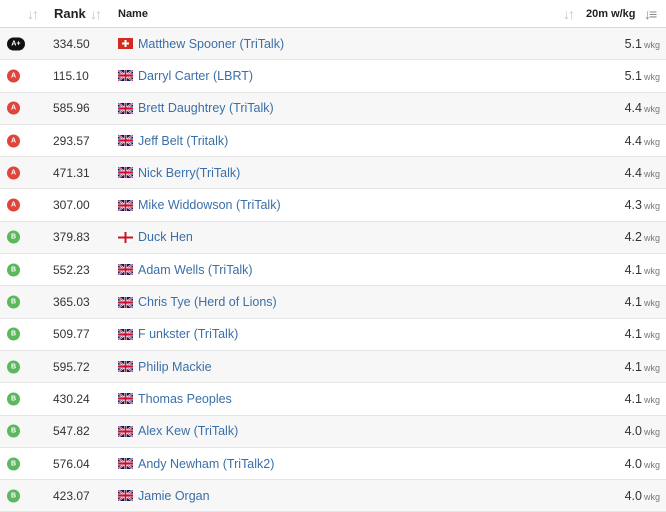 This screenshot has height=512, width=666. I want to click on rider-name-link: Jeff Belt (Tritalk), so click(183, 141).